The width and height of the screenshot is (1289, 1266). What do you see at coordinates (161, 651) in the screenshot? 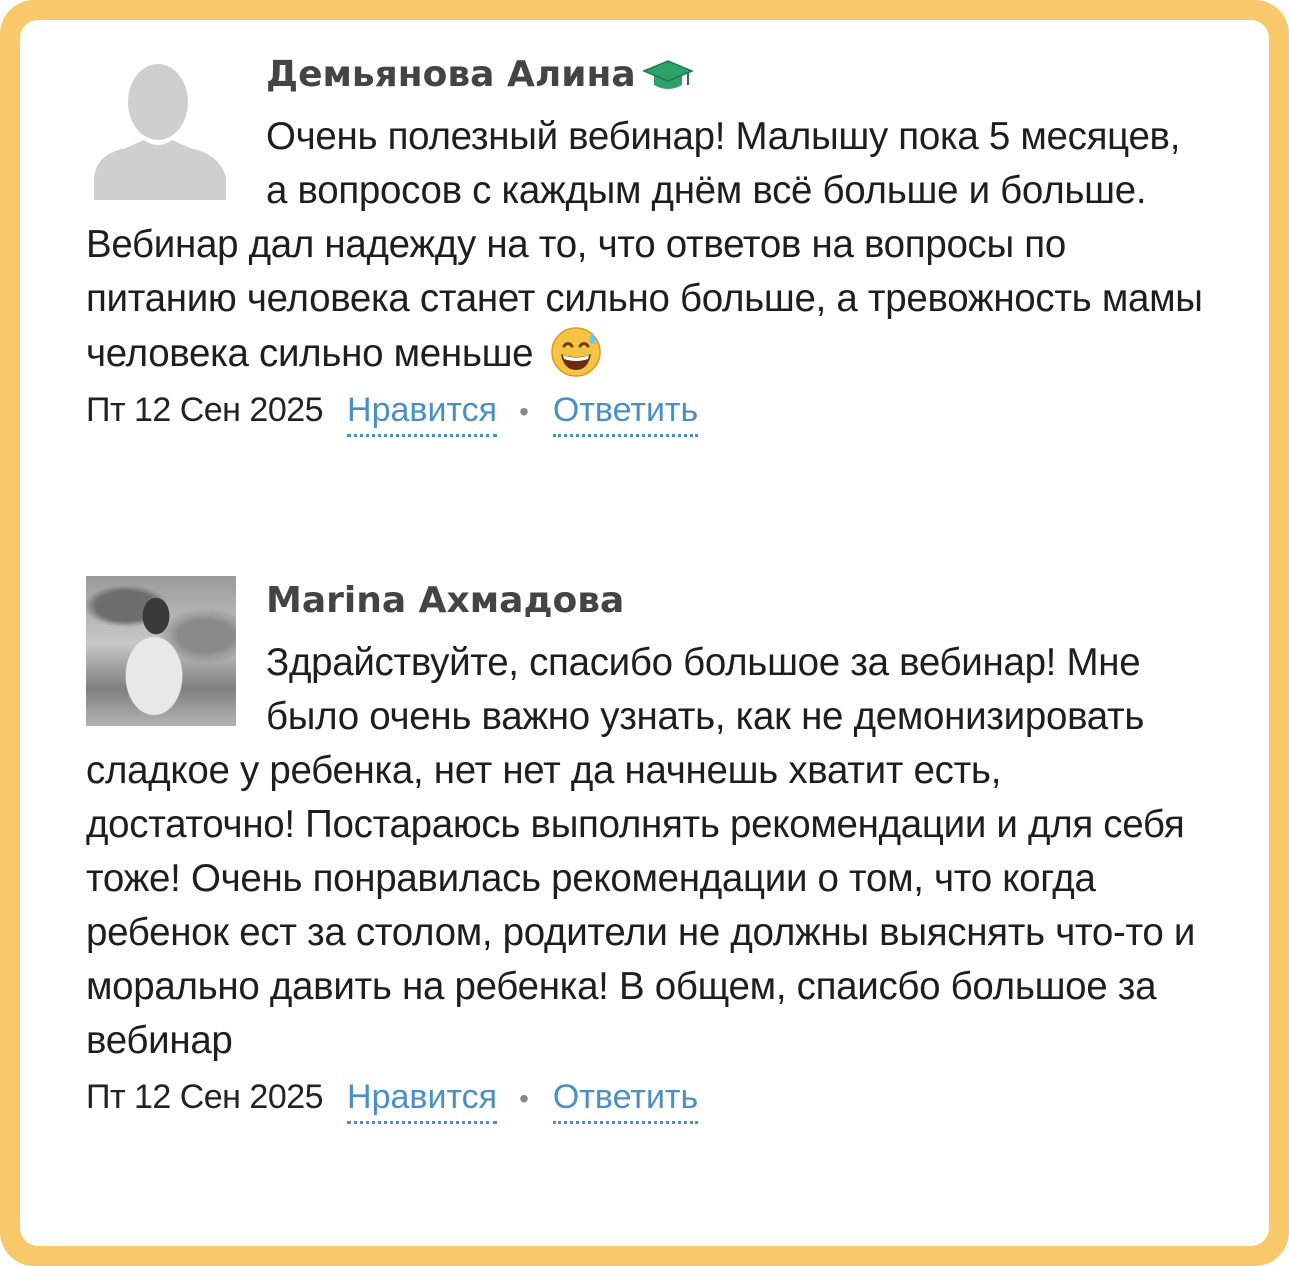
I see `avatar-photo` at bounding box center [161, 651].